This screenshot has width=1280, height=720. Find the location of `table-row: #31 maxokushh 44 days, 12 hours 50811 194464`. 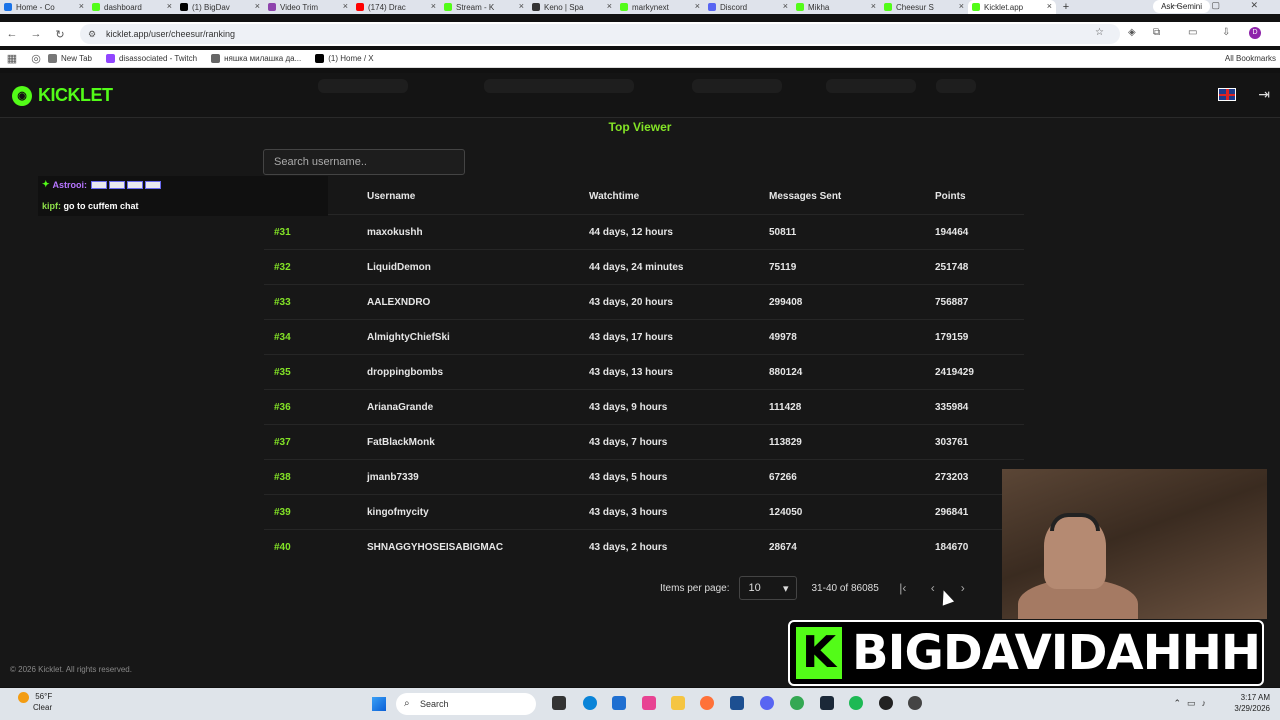

table-row: #31 maxokushh 44 days, 12 hours 50811 194464 is located at coordinates (644, 231).